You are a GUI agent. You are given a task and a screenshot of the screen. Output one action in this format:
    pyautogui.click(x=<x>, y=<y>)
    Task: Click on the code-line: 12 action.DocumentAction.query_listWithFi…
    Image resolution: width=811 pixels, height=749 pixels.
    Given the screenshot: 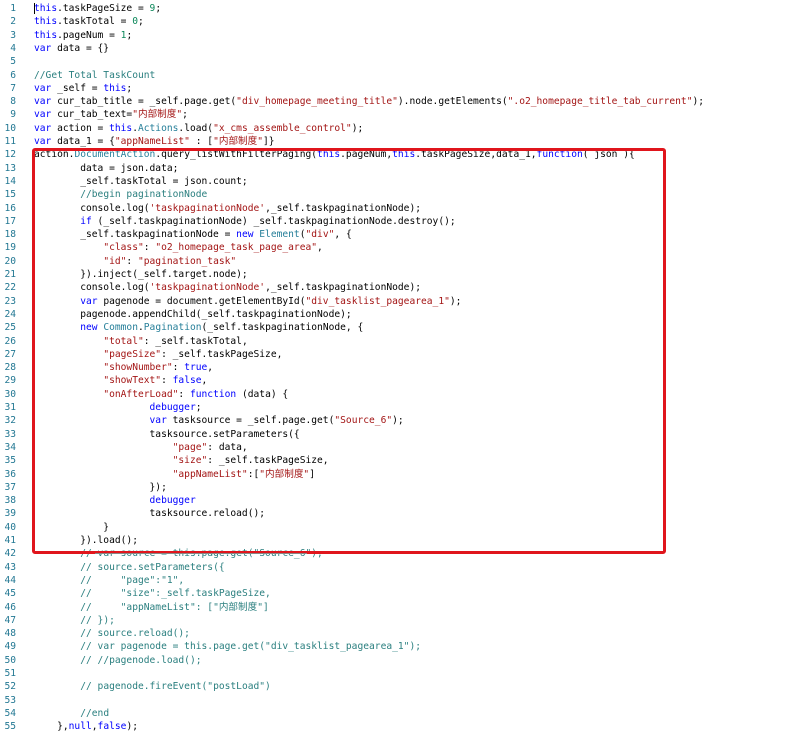 What is the action you would take?
    pyautogui.click(x=405, y=154)
    